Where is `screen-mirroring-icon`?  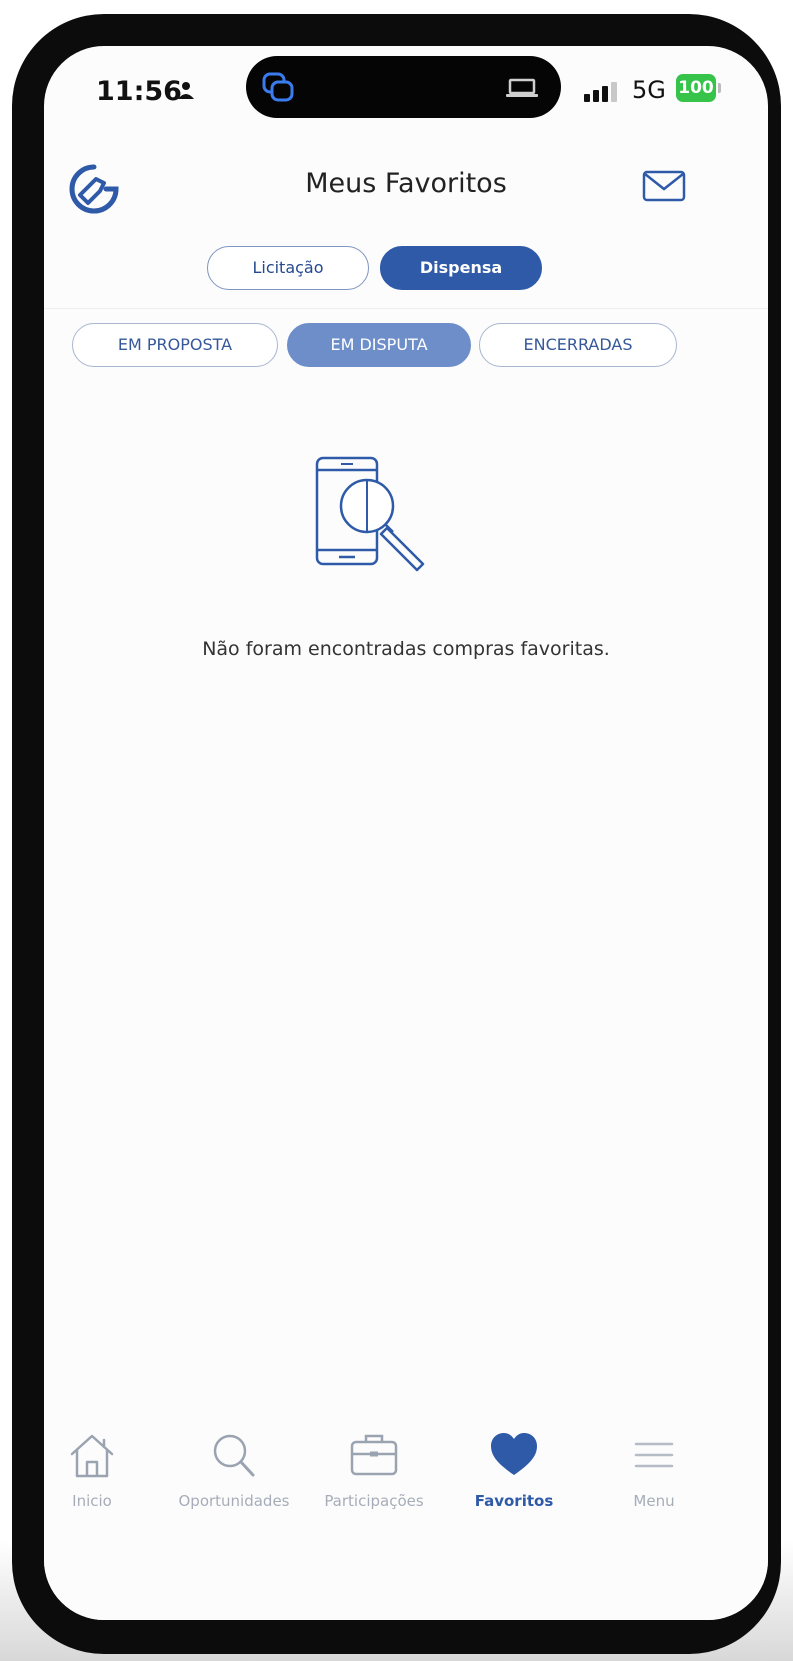
screen-mirroring-icon is located at coordinates (278, 87).